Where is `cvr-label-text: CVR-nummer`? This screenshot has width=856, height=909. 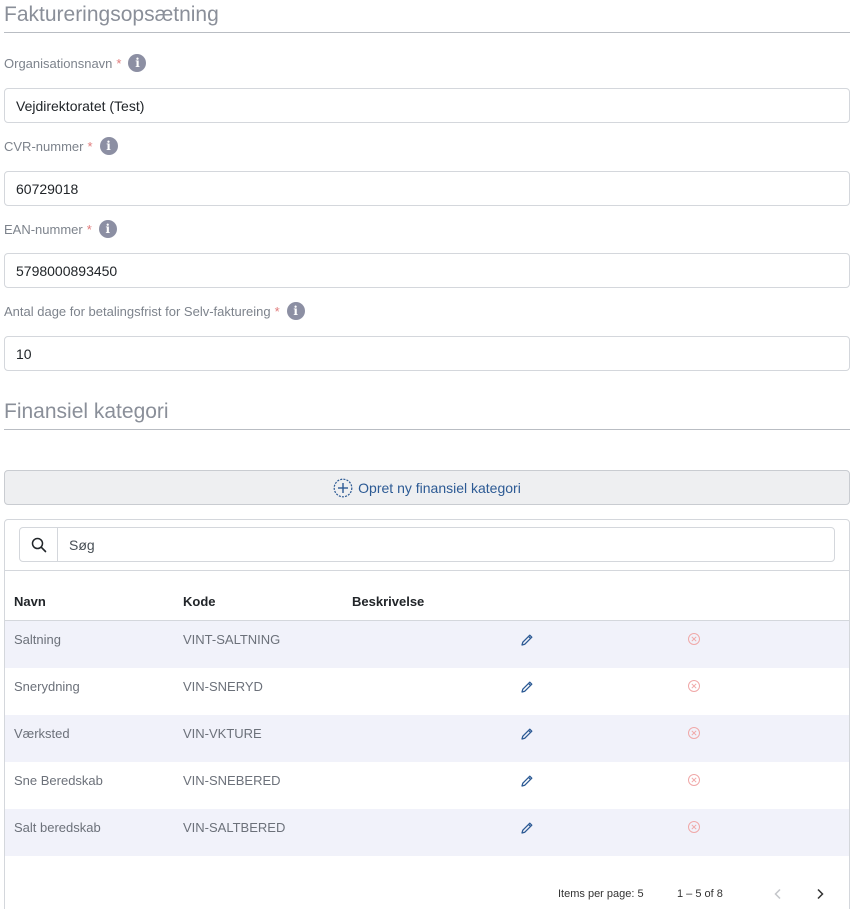 cvr-label-text: CVR-nummer is located at coordinates (44, 146).